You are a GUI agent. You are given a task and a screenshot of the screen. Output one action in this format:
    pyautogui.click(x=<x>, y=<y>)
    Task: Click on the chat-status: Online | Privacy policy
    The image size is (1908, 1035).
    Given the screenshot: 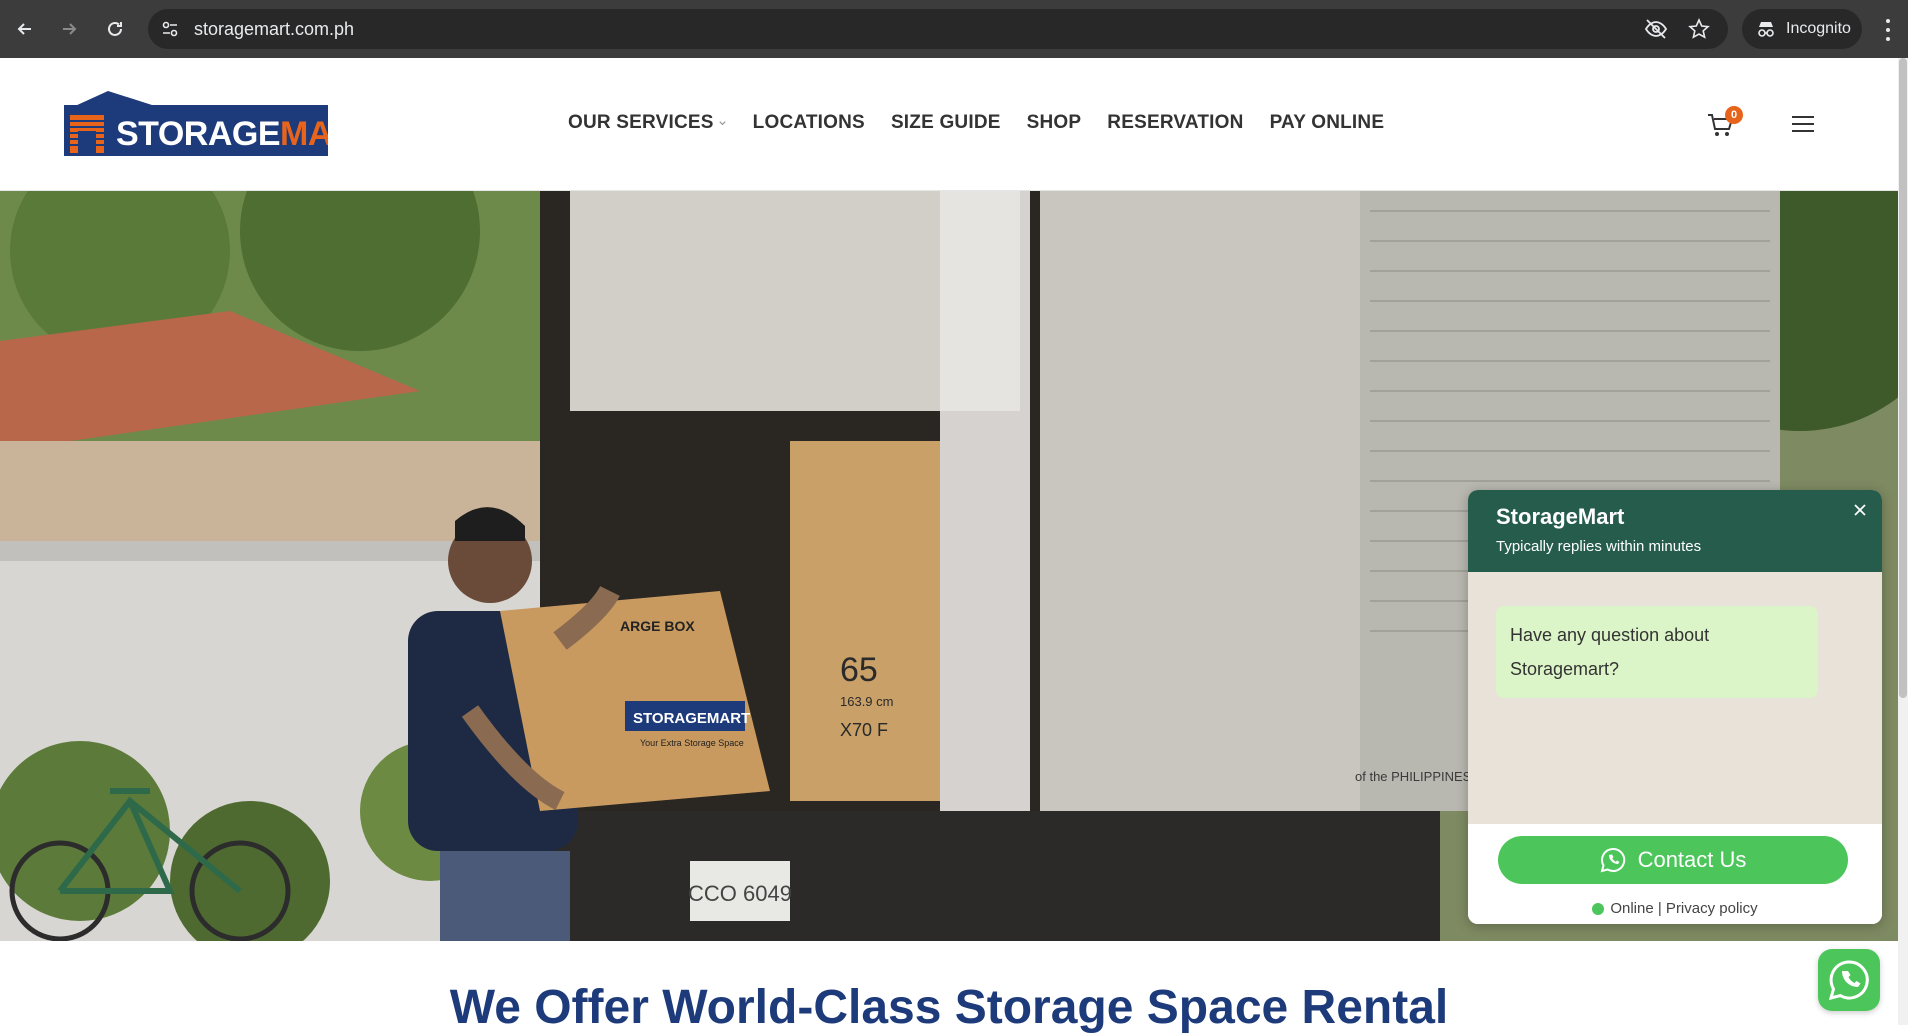 What is the action you would take?
    pyautogui.click(x=1675, y=908)
    